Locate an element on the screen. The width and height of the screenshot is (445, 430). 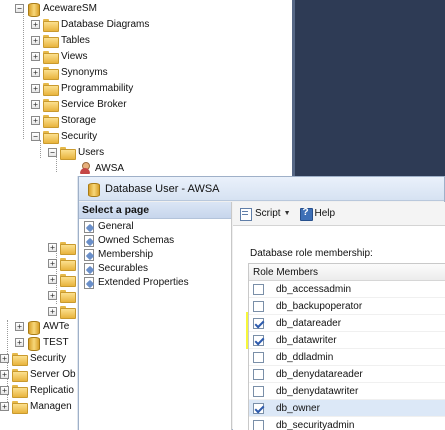
role-row: db_backupoperator is located at coordinates (347, 306).